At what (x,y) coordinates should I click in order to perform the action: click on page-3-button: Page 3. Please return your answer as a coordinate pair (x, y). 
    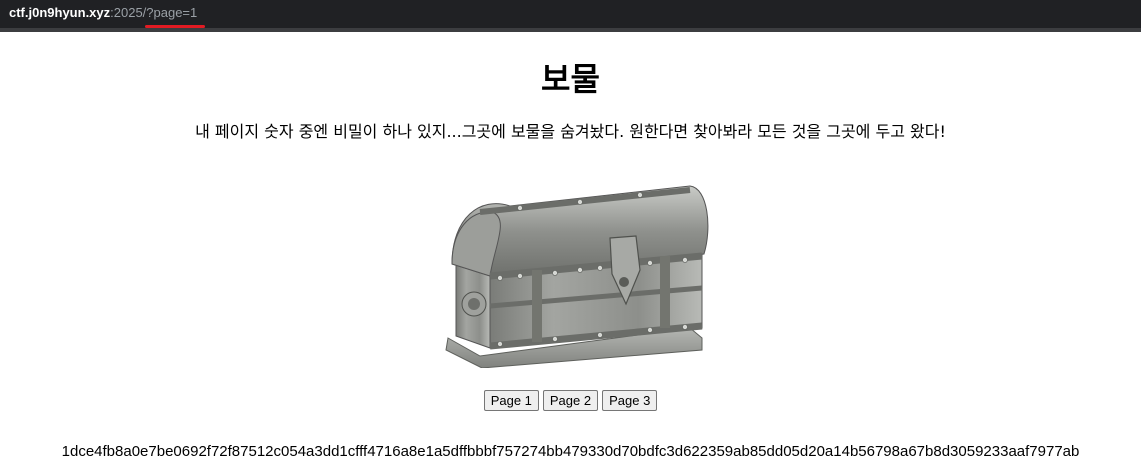
    Looking at the image, I should click on (630, 400).